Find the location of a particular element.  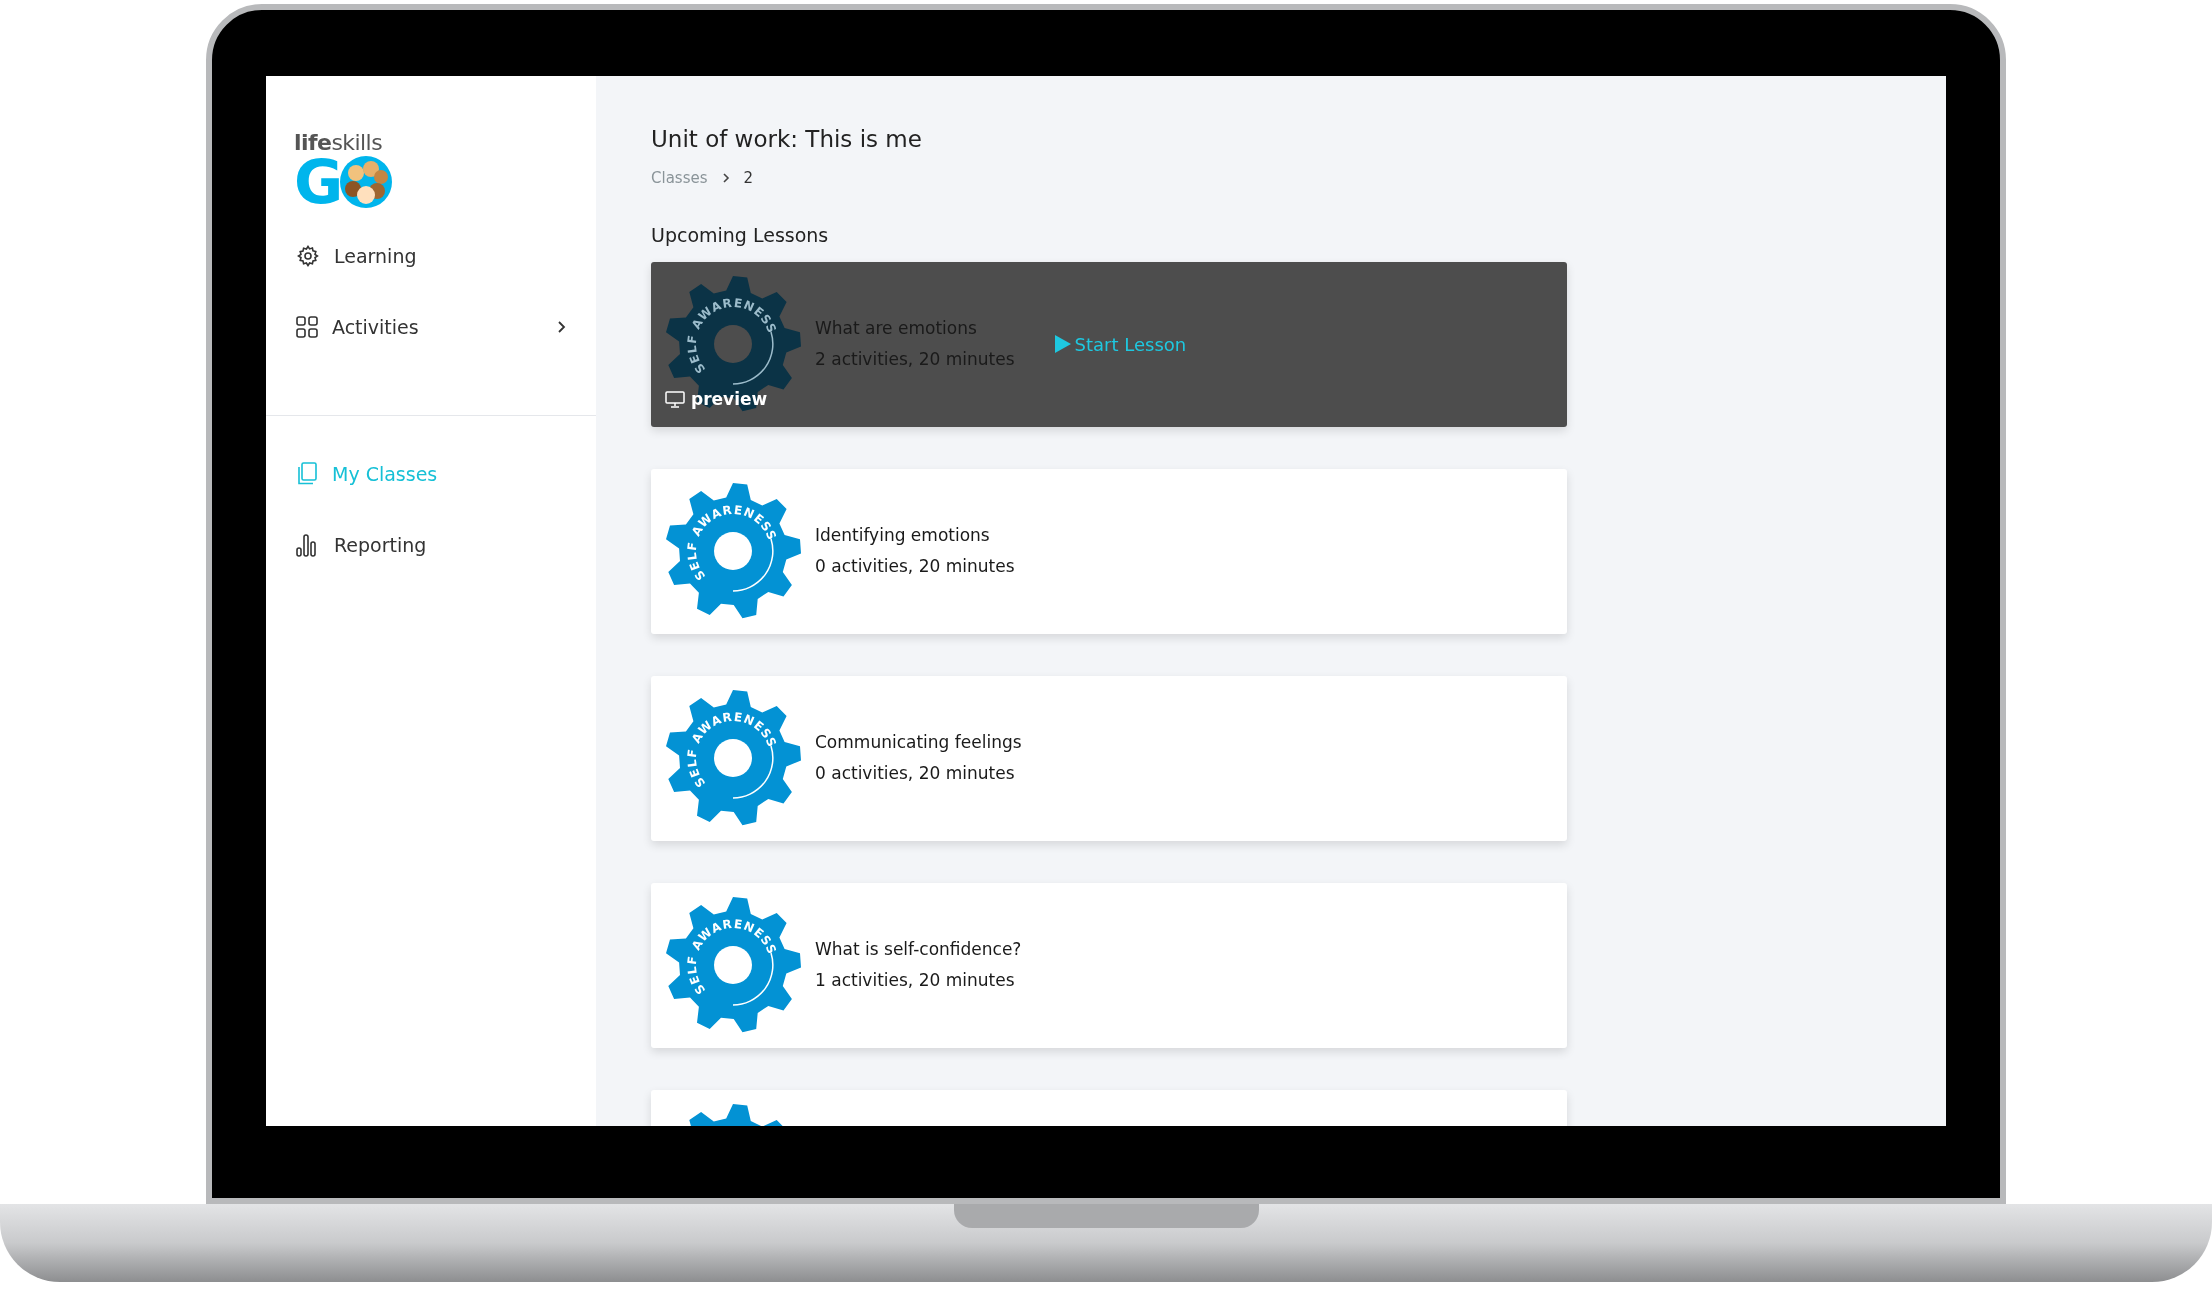

lesson-meta: 1 activities, 20 minutes is located at coordinates (915, 980).